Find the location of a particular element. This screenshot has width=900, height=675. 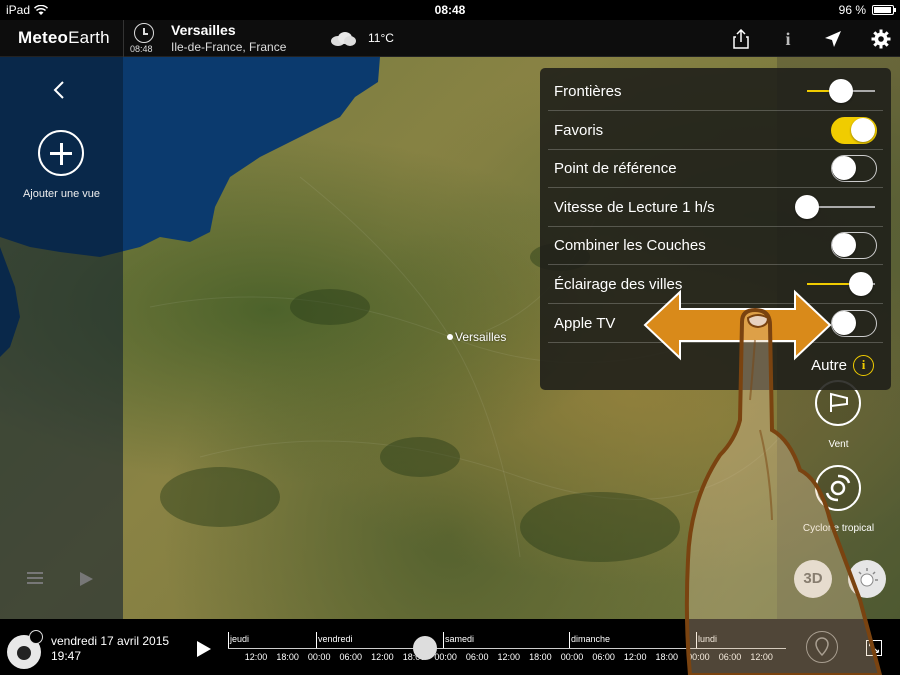

location-arrow-icon is located at coordinates (833, 39).